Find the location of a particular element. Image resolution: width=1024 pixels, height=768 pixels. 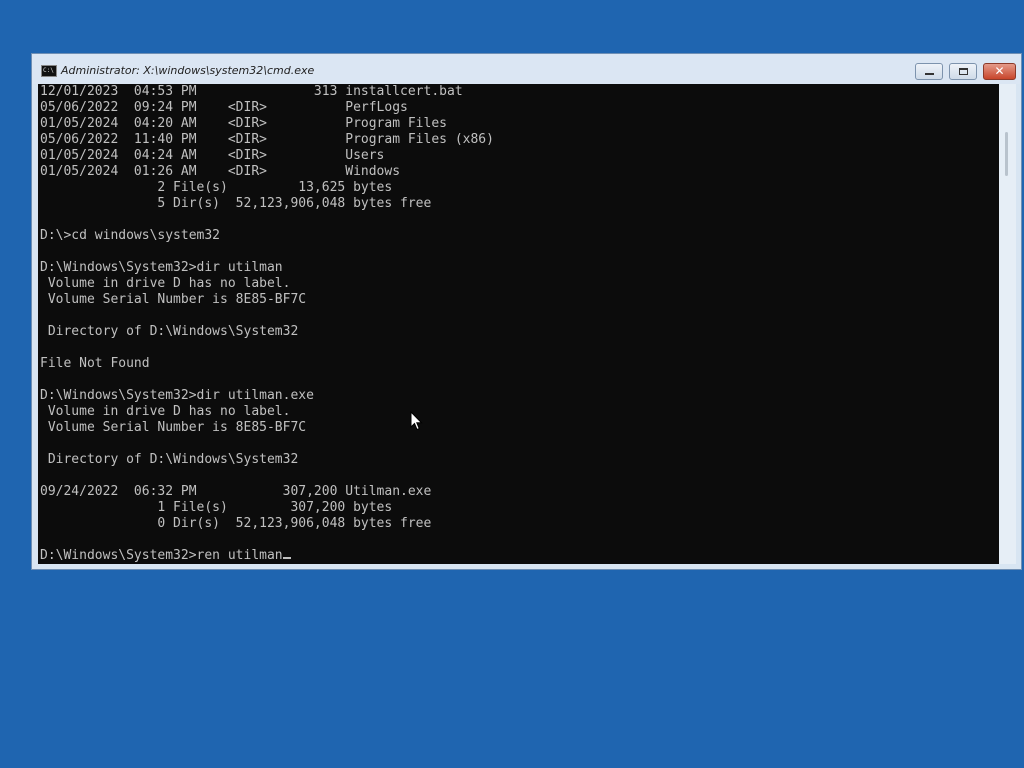

vertical-scrollbar is located at coordinates (1007, 324).